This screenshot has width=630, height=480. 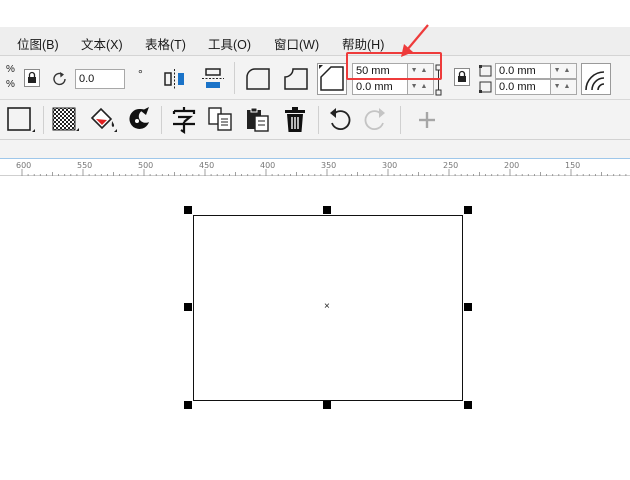 I want to click on menu-tools: 工具(O), so click(x=229, y=43).